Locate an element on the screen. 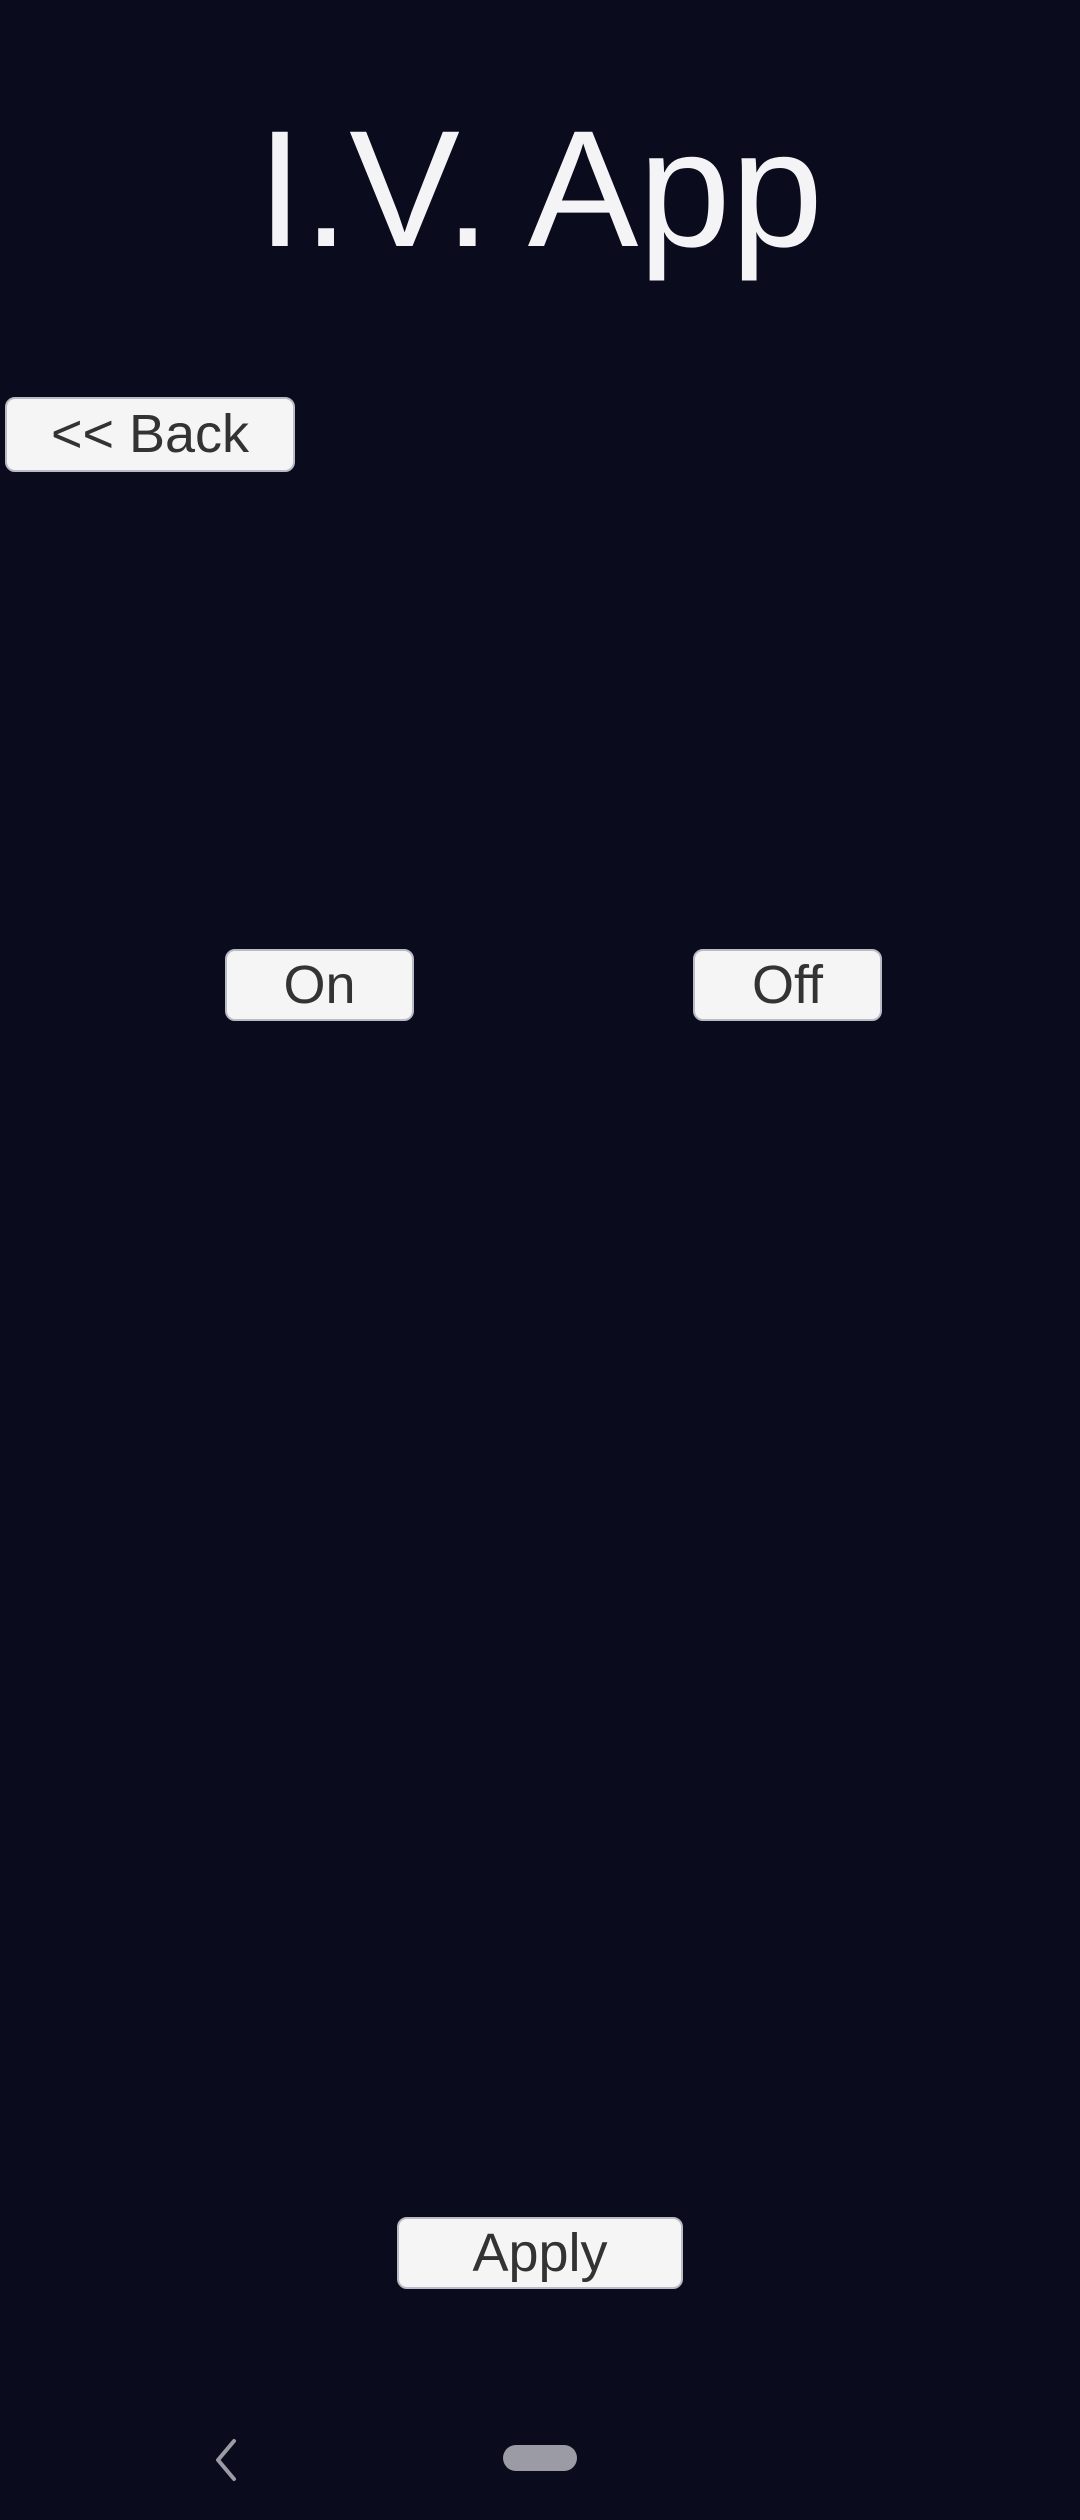 This screenshot has width=1080, height=2520. chevron-left-icon is located at coordinates (226, 2460).